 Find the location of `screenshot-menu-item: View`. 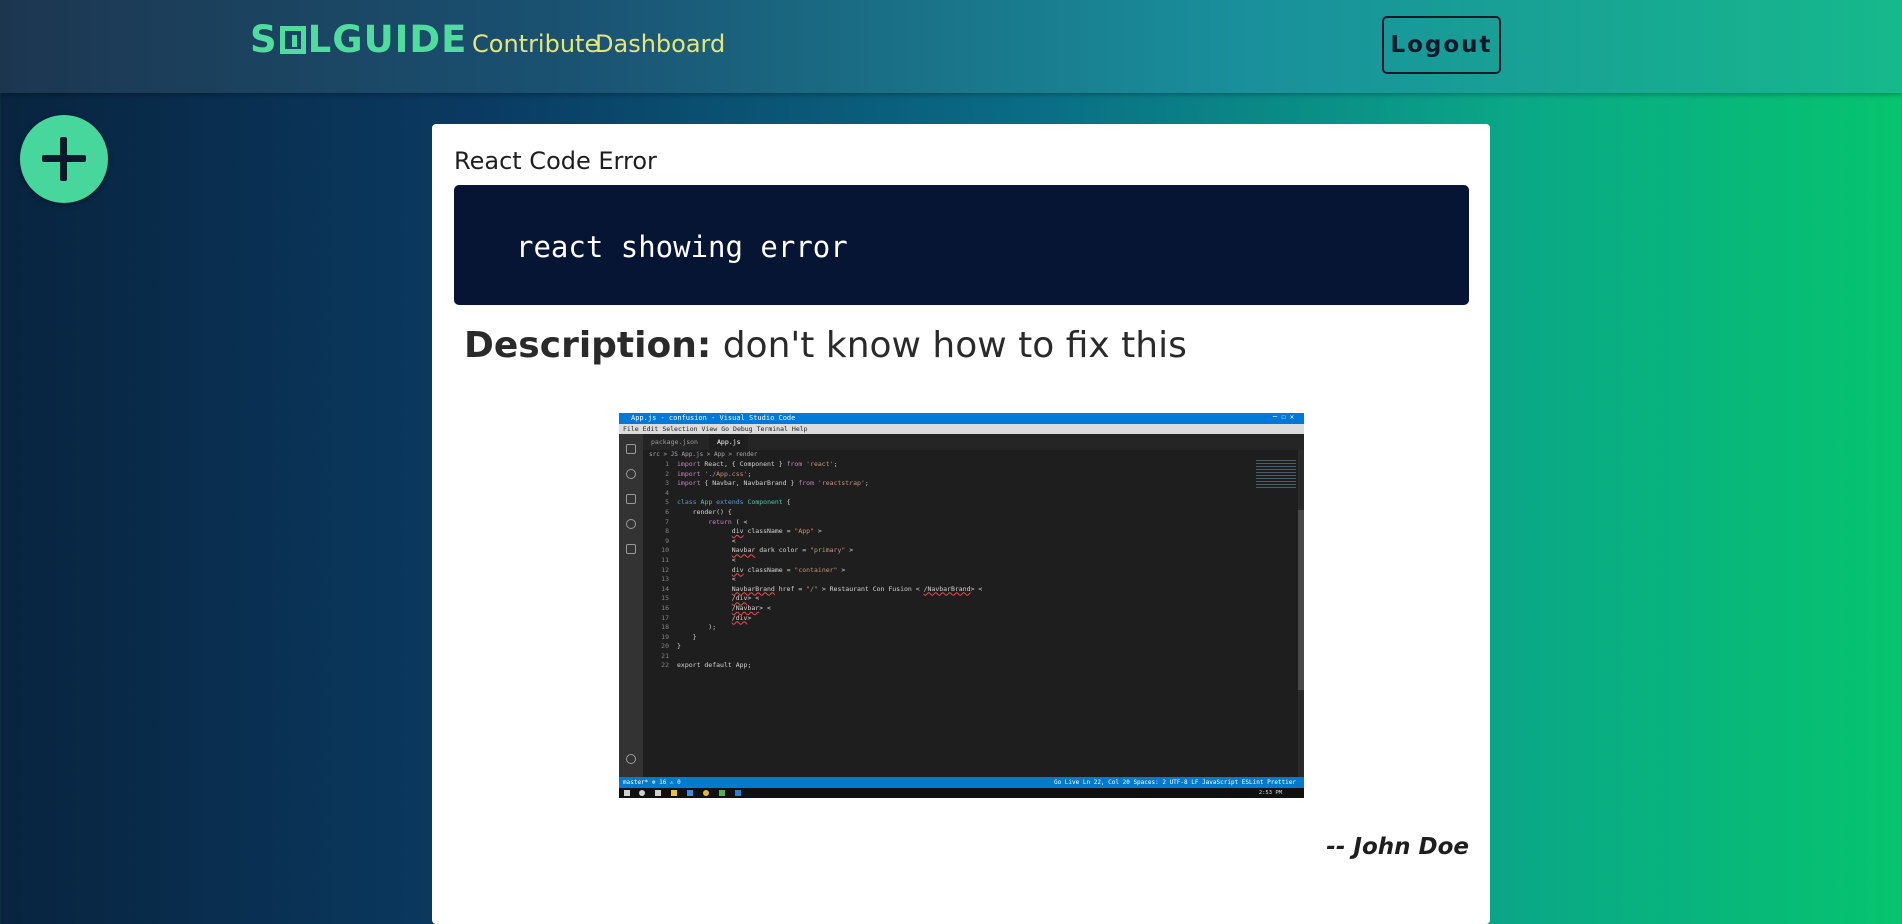

screenshot-menu-item: View is located at coordinates (709, 429).